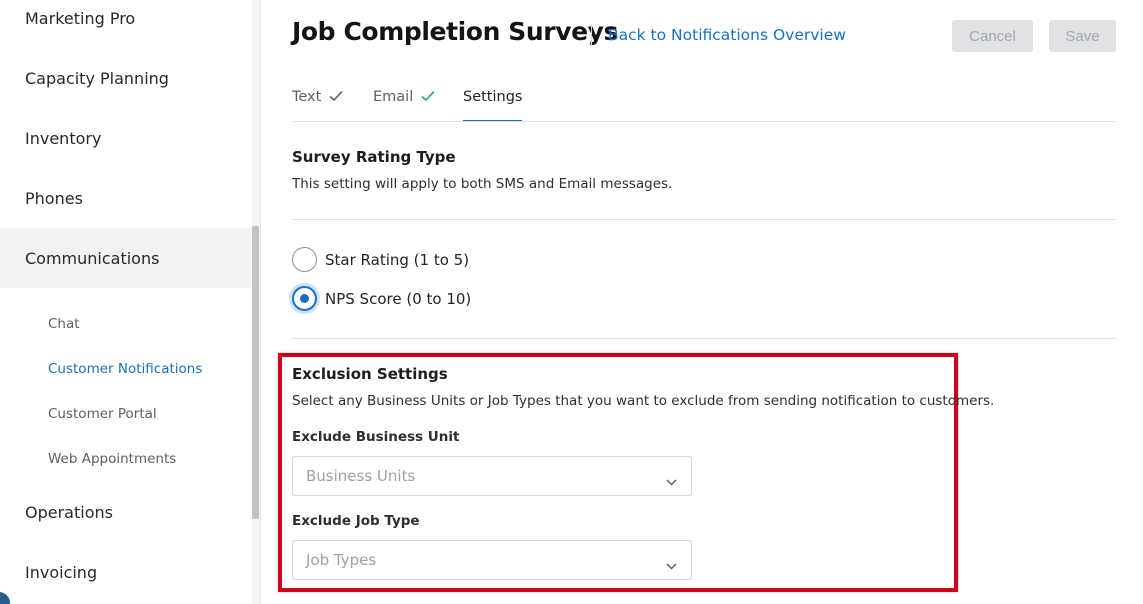 The image size is (1143, 604). I want to click on sidebar-item-label: Marketing Pro, so click(80, 18).